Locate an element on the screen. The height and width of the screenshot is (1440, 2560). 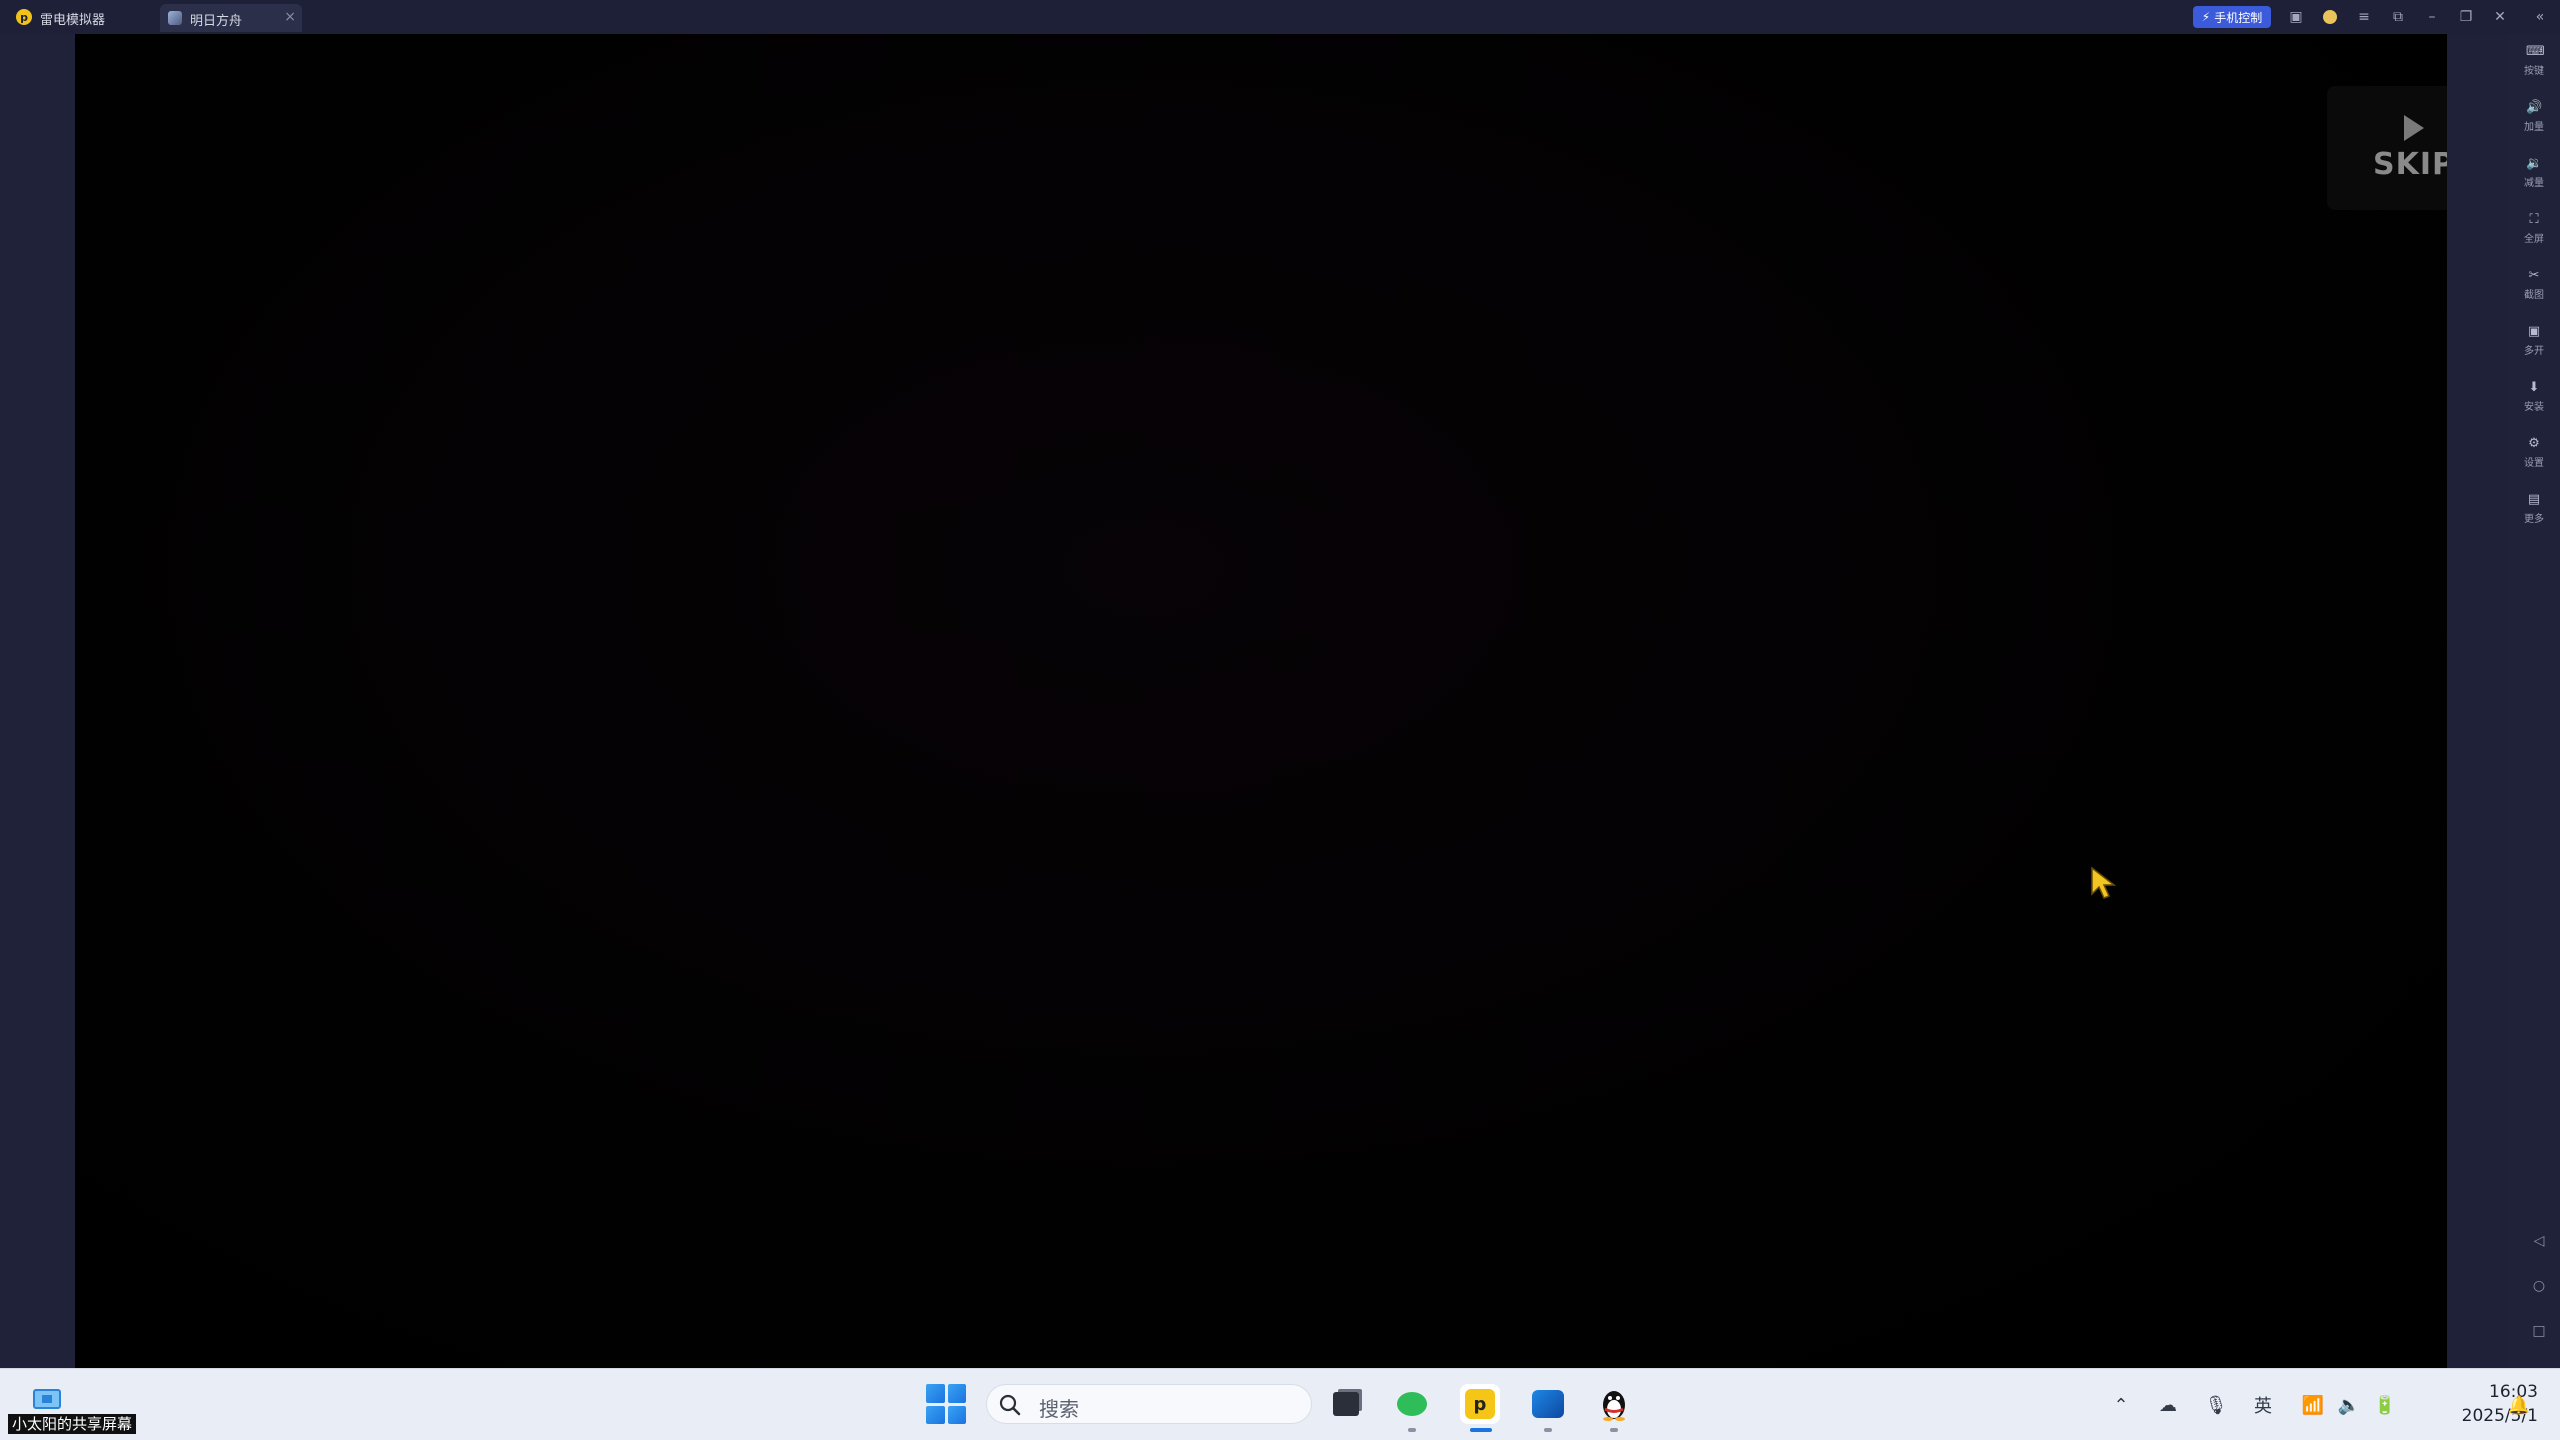
sidebar-item-fullscreen: ⛶ 全屏 is located at coordinates (2534, 229).